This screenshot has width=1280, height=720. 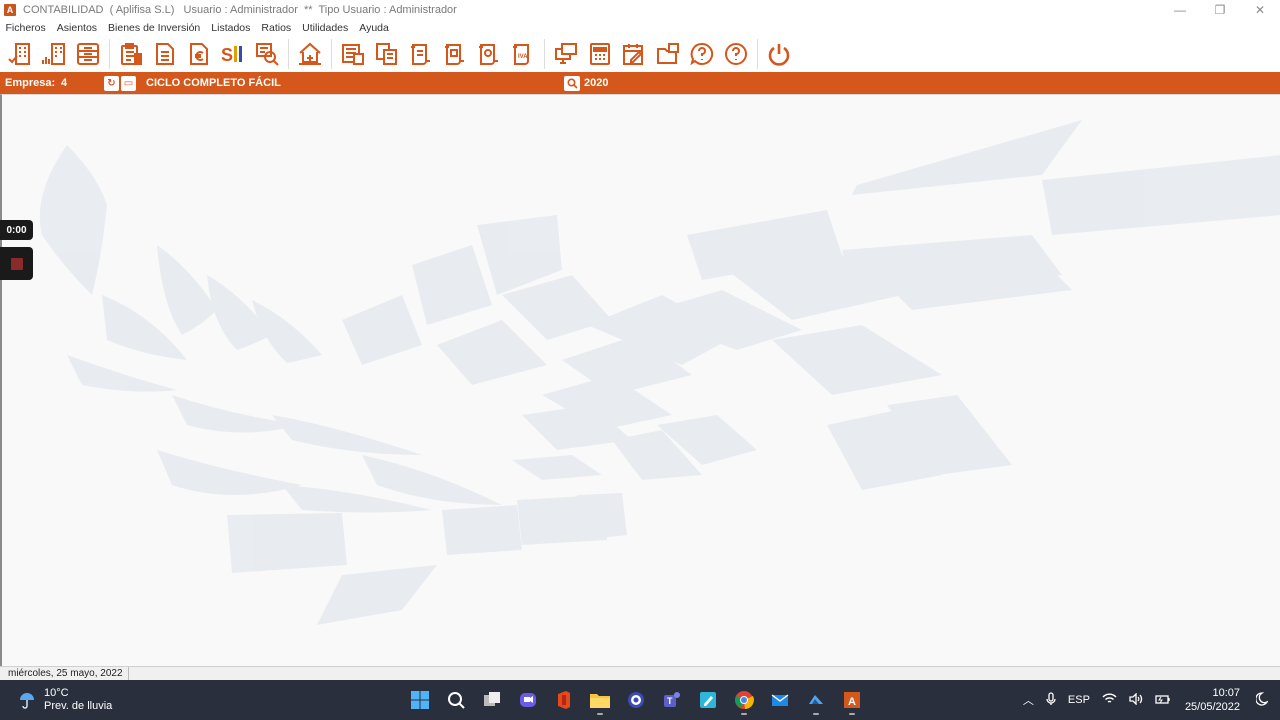 I want to click on search-icon, so click(x=456, y=700).